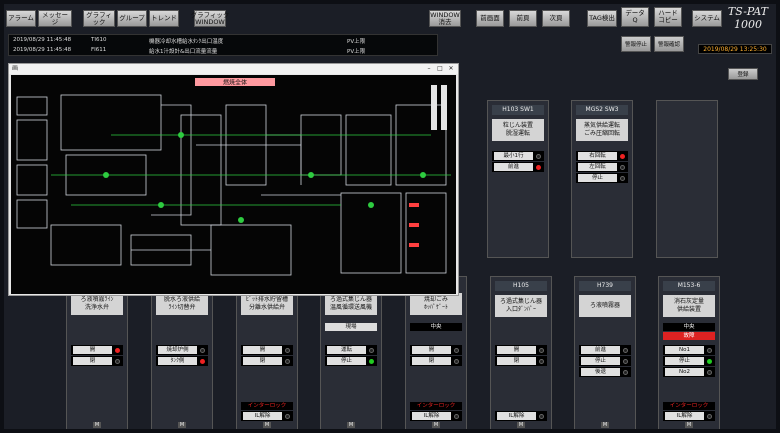 The width and height of the screenshot is (780, 433). What do you see at coordinates (177, 361) in the screenshot?
I see `action-label: ﾀﾝｸ側` at bounding box center [177, 361].